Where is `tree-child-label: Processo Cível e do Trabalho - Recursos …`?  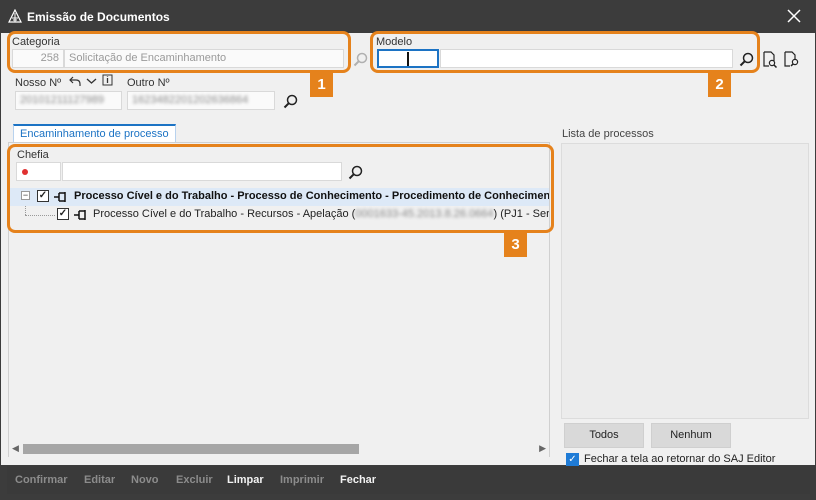
tree-child-label: Processo Cível e do Trabalho - Recursos … is located at coordinates (321, 214).